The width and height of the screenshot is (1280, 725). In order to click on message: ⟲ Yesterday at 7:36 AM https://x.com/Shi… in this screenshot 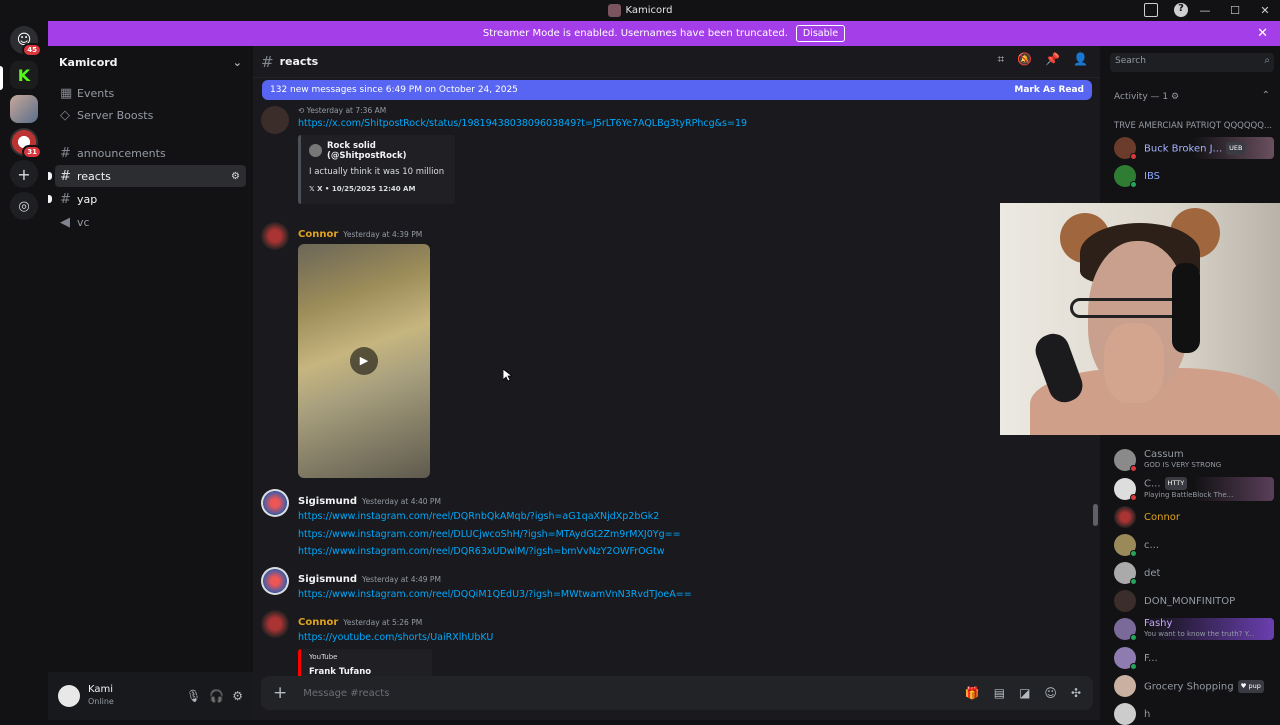, I will do `click(676, 155)`.